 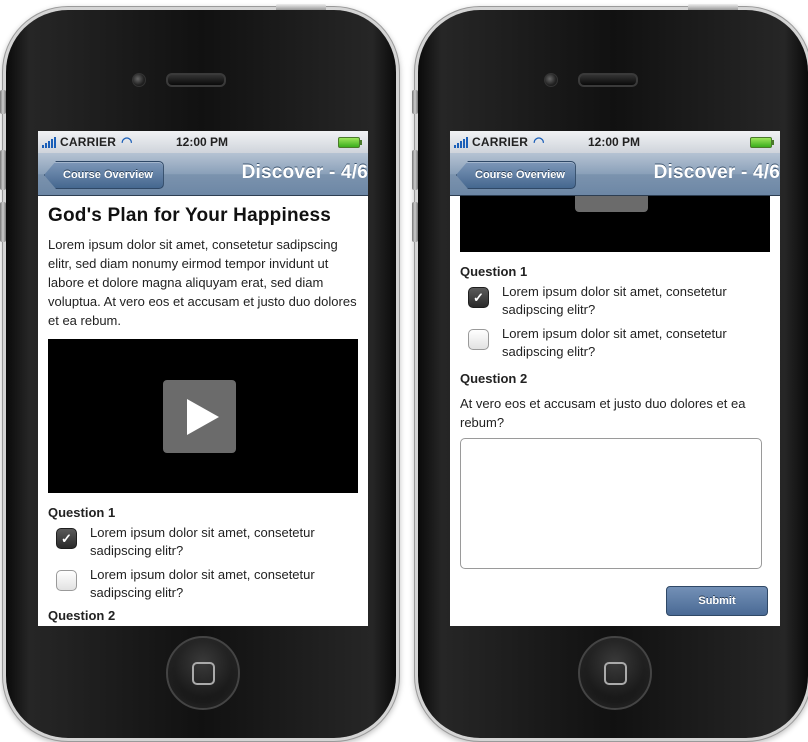 I want to click on lesson-title: God's Plan for Your Happiness, so click(x=190, y=215).